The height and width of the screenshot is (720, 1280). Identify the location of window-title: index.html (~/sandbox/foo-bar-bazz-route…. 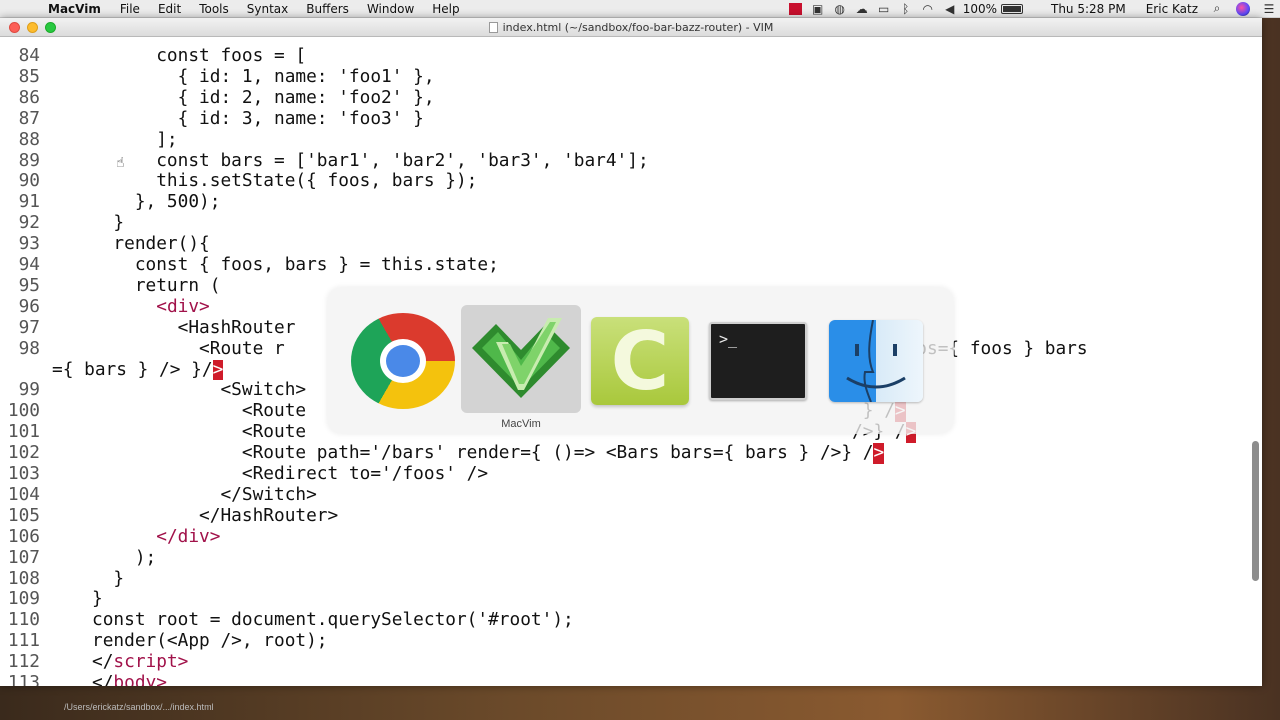
(638, 27).